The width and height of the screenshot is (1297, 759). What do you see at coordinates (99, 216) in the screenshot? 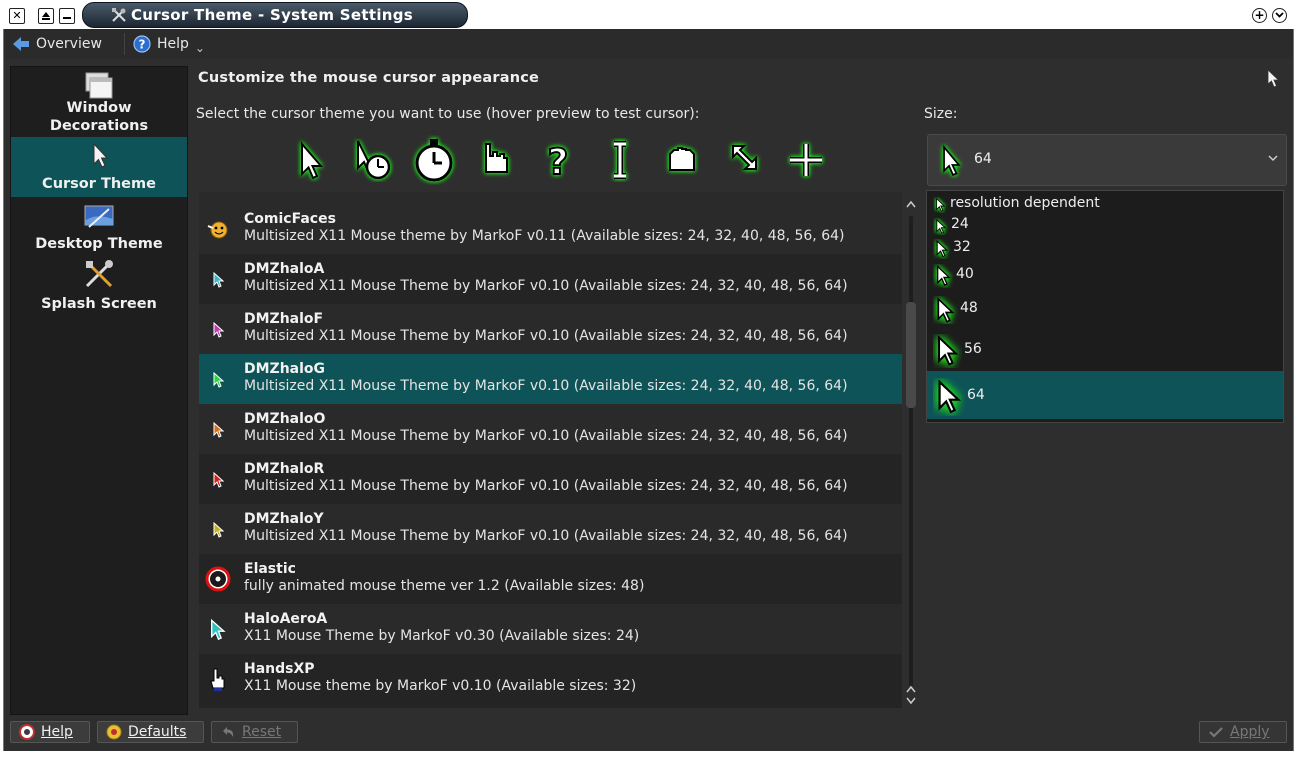
I see `desktop-theme-icon` at bounding box center [99, 216].